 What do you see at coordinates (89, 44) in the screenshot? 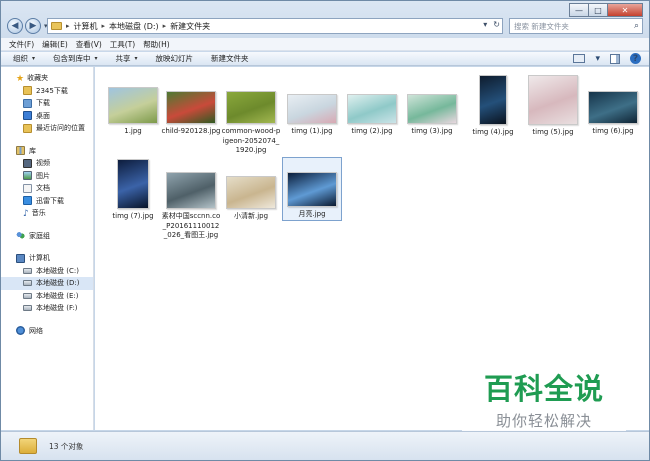
I see `menu-view: 查看(V)` at bounding box center [89, 44].